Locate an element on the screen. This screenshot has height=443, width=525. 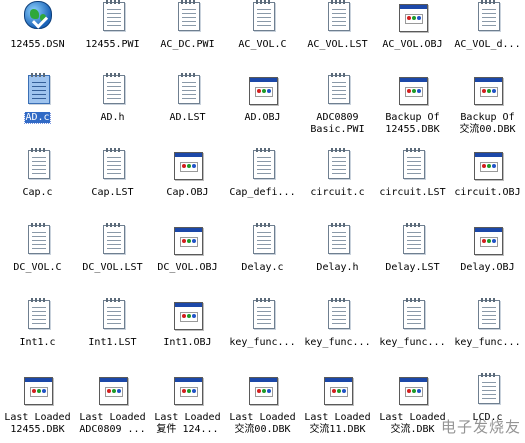
file-name-label: Cap.c is located at coordinates (37, 192).